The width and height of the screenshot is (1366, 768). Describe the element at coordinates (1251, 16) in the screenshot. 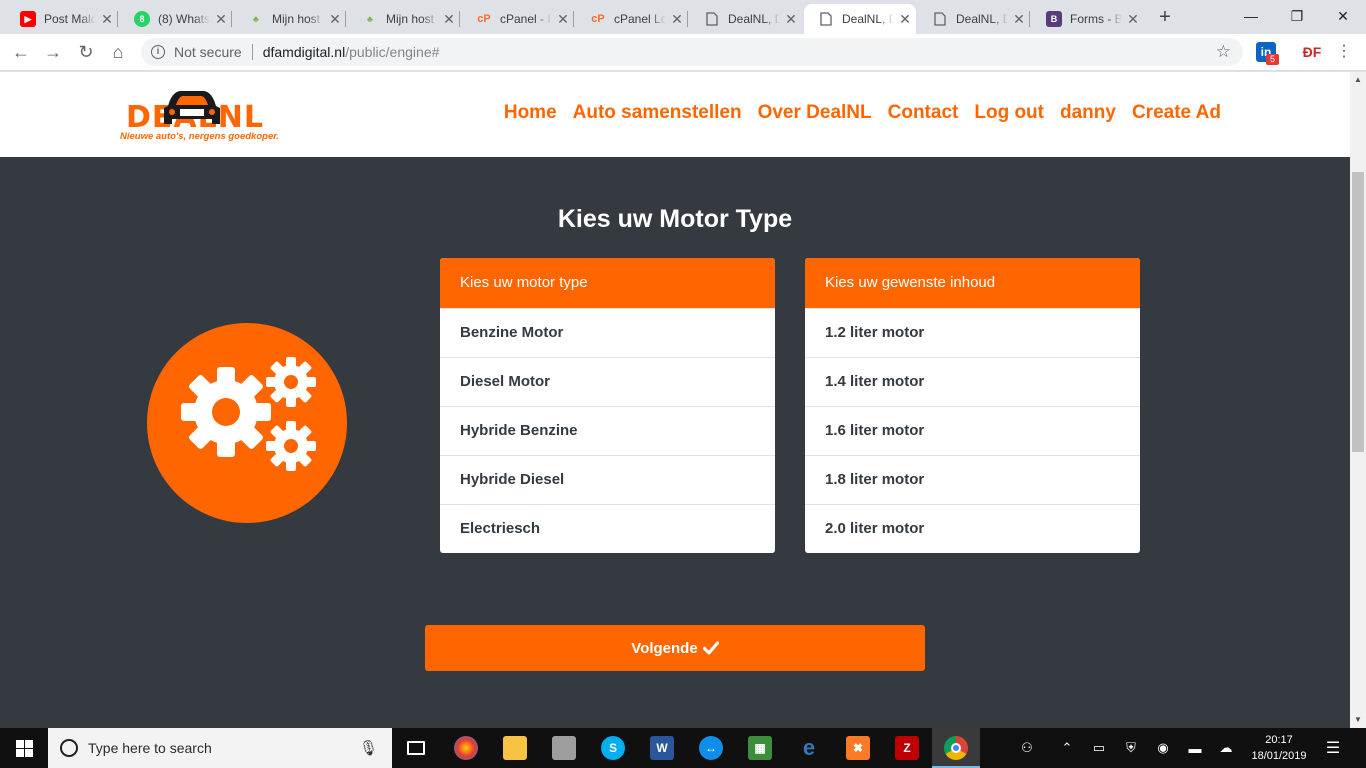

I see `minimize-button: —` at that location.